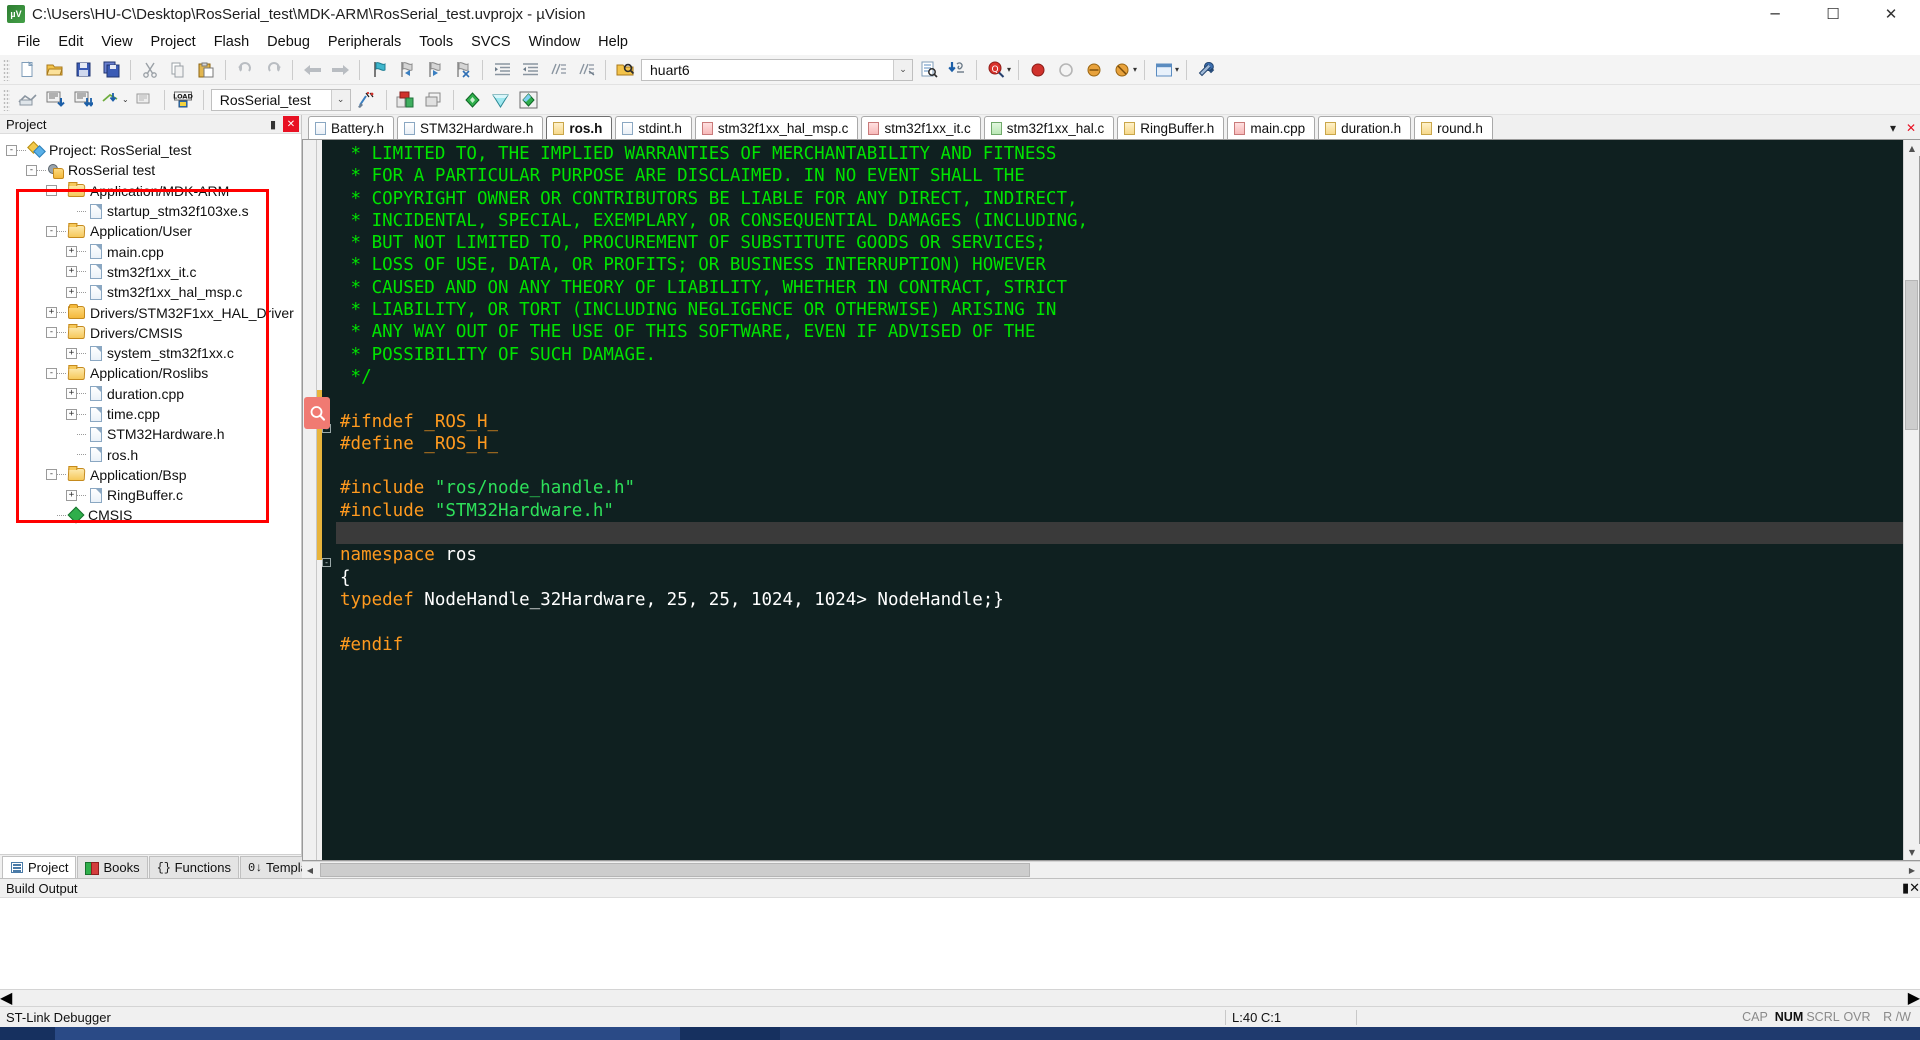 This screenshot has height=1040, width=1920. I want to click on tab-list-menu-icon: ▾, so click(1893, 128).